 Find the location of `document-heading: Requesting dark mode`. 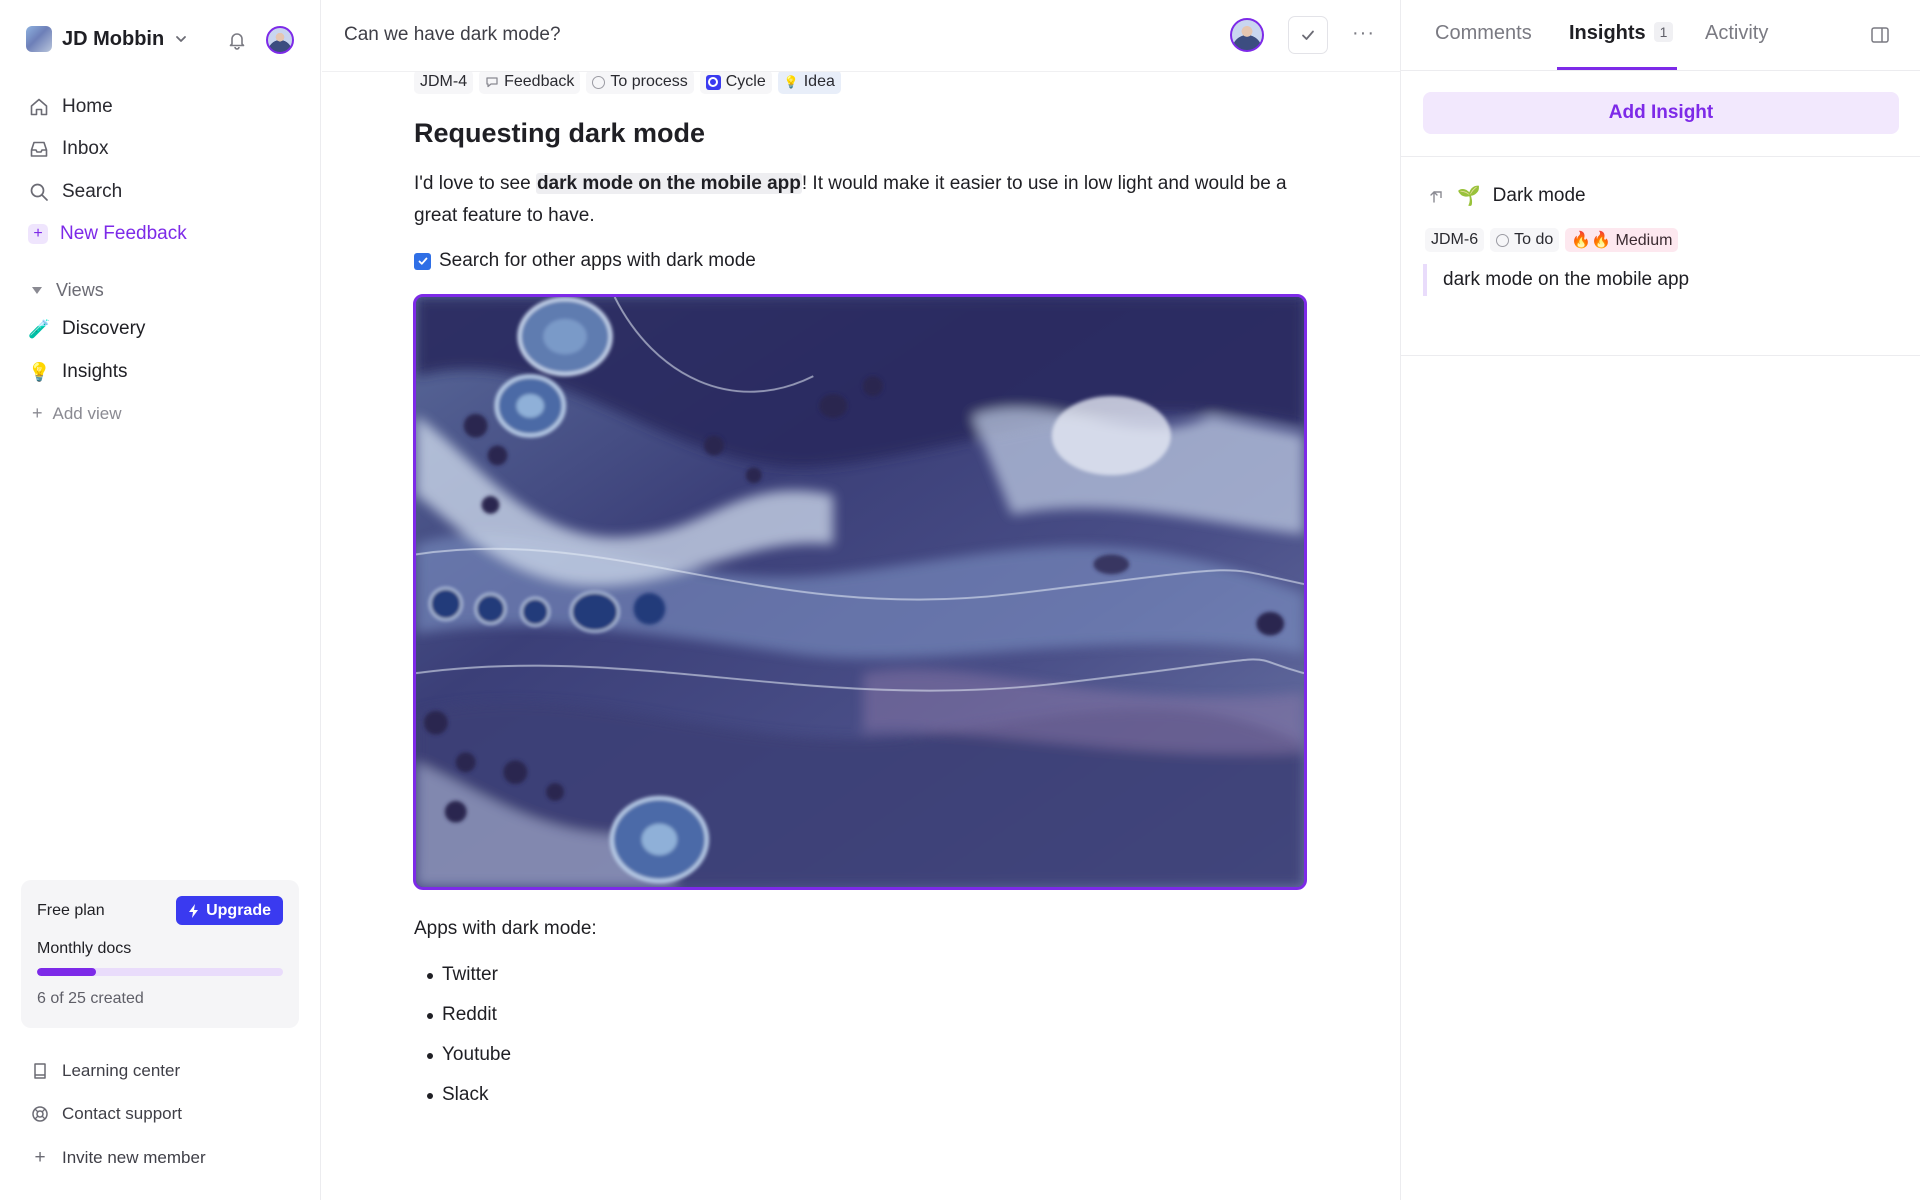

document-heading: Requesting dark mode is located at coordinates (559, 133).